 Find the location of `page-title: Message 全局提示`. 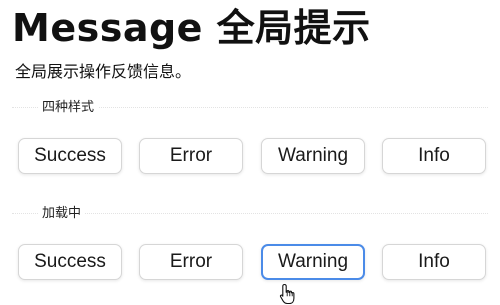

page-title: Message 全局提示 is located at coordinates (191, 28).